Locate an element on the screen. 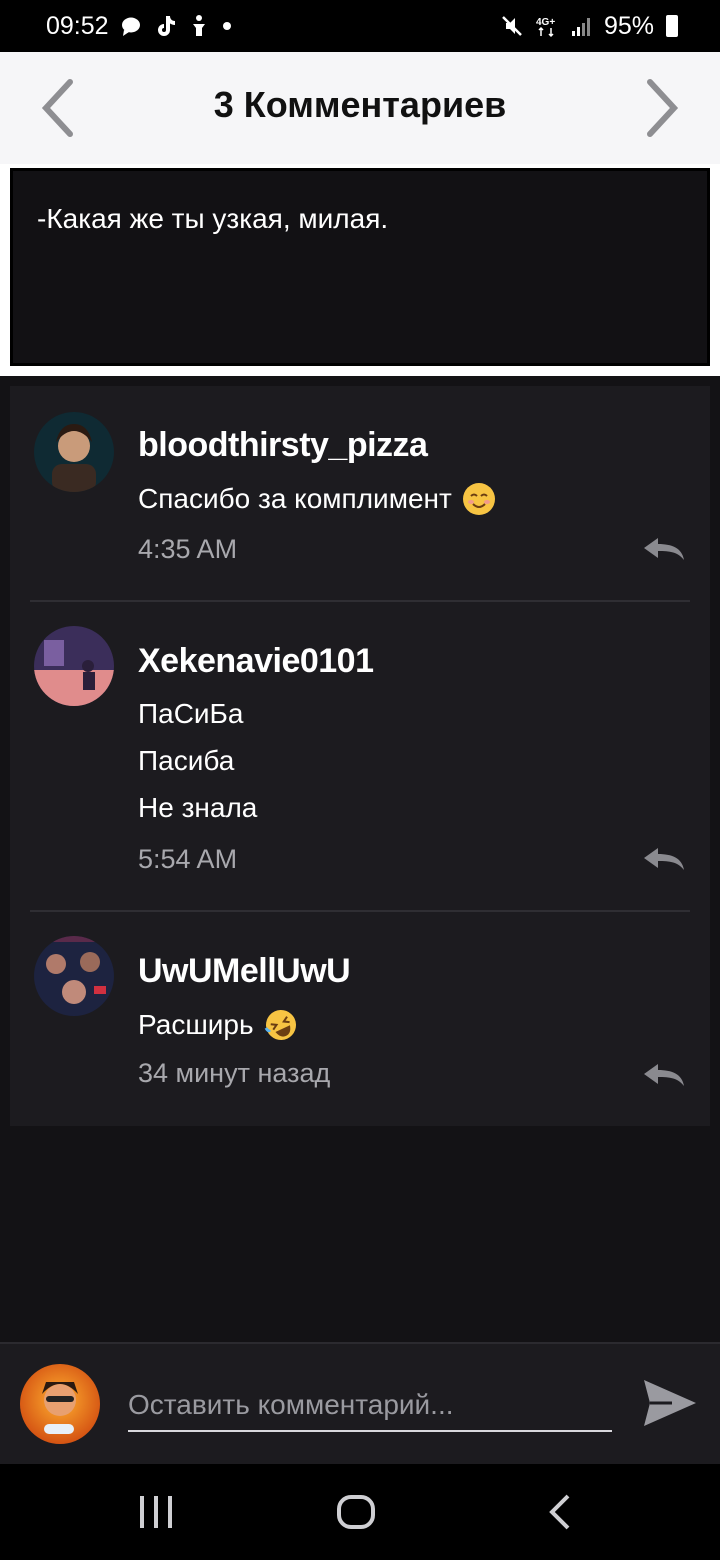 The image size is (720, 1560). my-avatar is located at coordinates (60, 1404).